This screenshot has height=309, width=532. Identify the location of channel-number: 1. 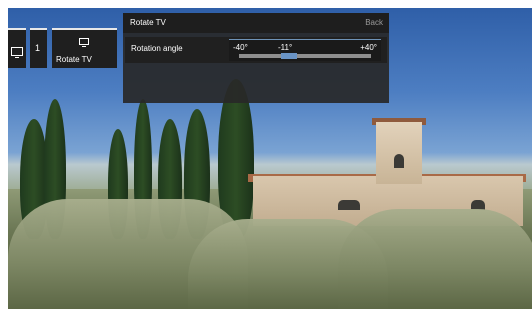
(38, 48).